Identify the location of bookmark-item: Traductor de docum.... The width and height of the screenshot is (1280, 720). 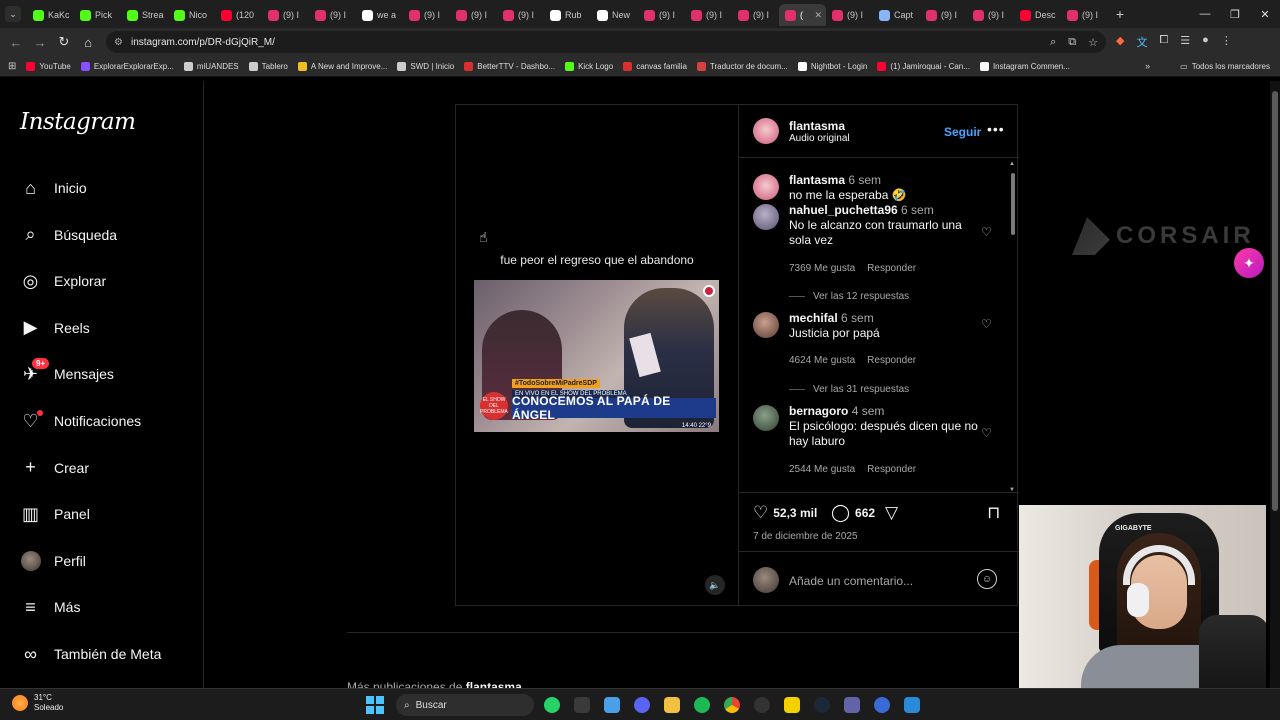
(742, 66).